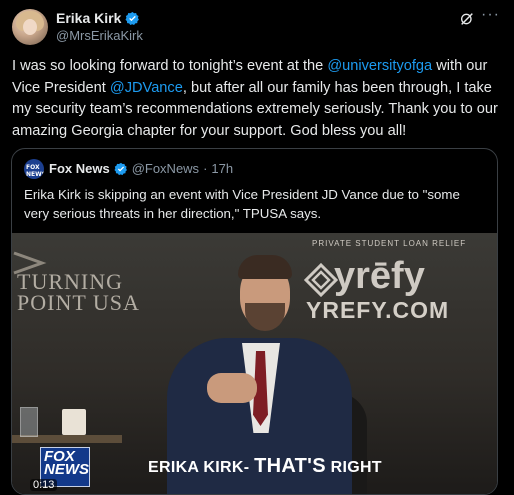 This screenshot has height=495, width=514. I want to click on mention-link: @universityofga, so click(379, 66).